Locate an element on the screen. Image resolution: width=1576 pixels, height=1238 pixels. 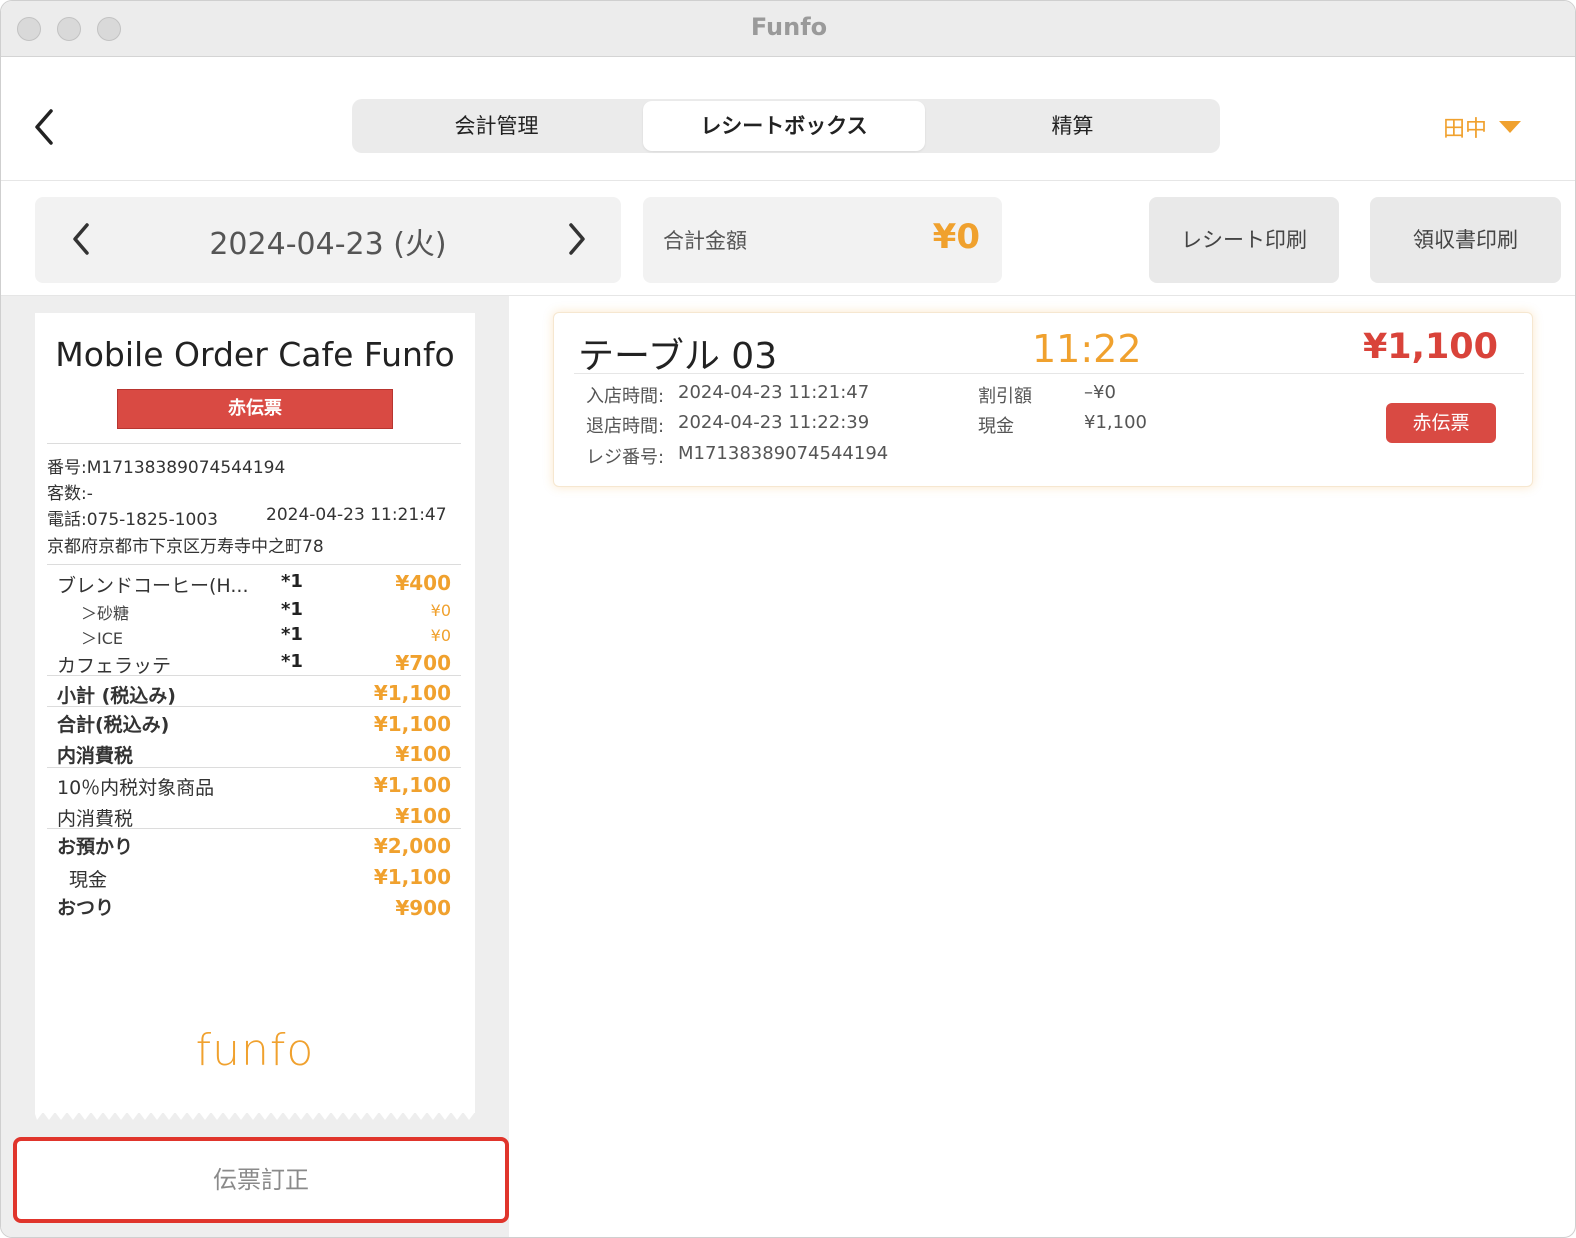
invoice-print-button: 領収書印刷 is located at coordinates (1465, 240).